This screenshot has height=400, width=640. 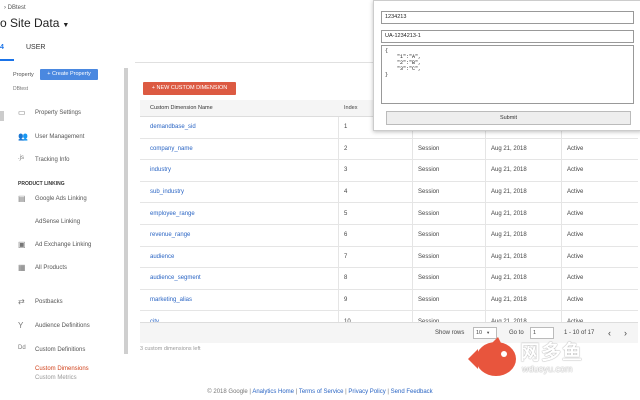 I want to click on popup-tracking-id-field, so click(x=507, y=36).